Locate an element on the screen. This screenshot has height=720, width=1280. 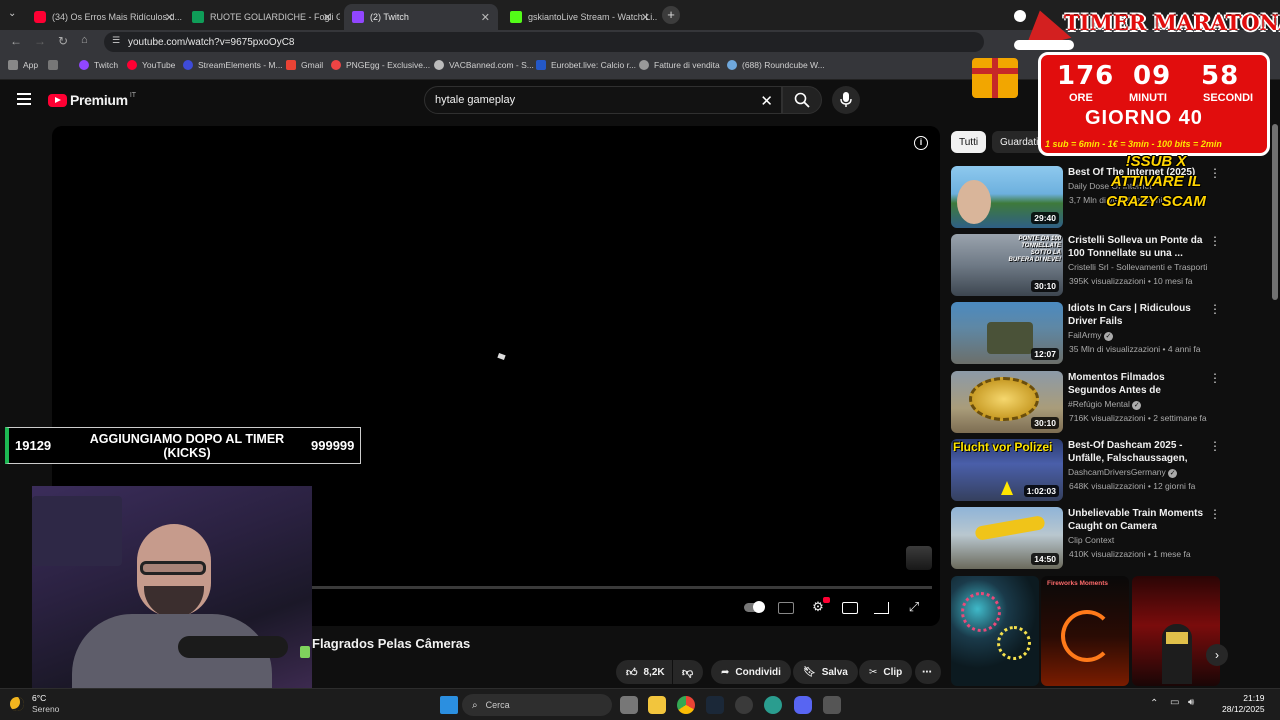
clip-button: ✂ Clip is located at coordinates (886, 672).